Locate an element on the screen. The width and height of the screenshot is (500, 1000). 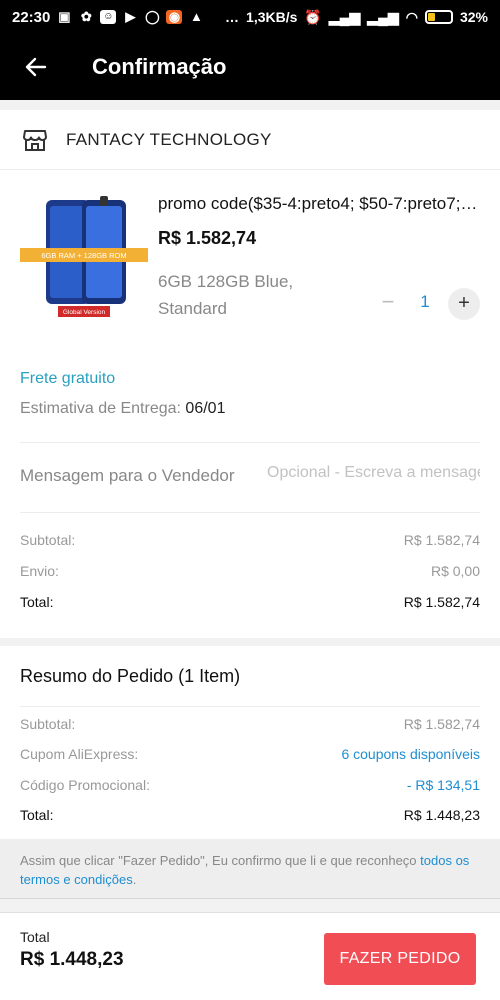
product-price: R$ 1.582,74 is located at coordinates (207, 238).